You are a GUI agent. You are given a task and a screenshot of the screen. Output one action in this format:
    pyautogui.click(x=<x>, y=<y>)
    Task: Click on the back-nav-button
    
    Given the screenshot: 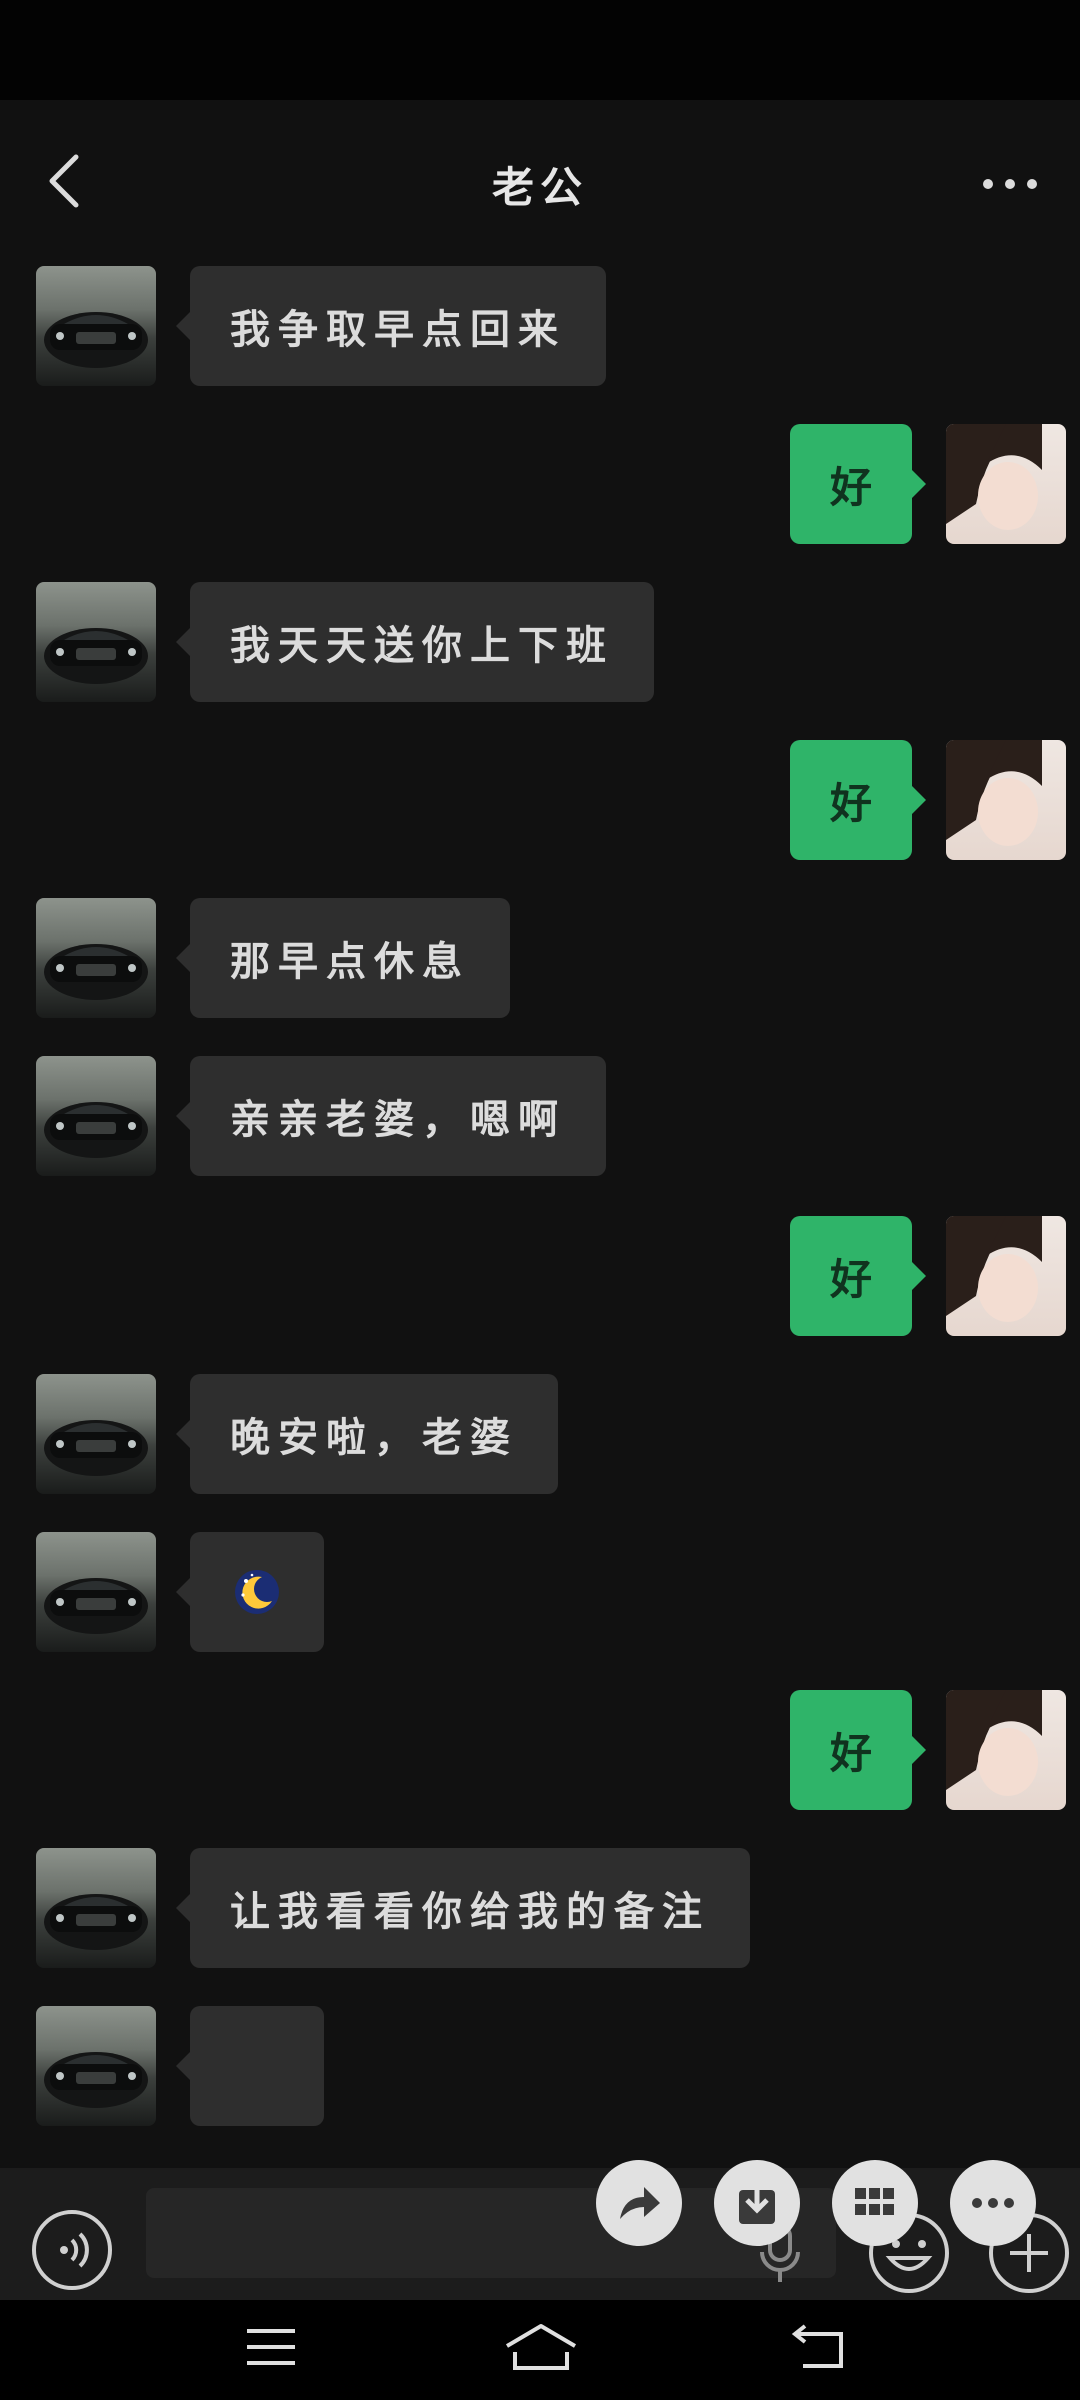 What is the action you would take?
    pyautogui.click(x=821, y=2347)
    